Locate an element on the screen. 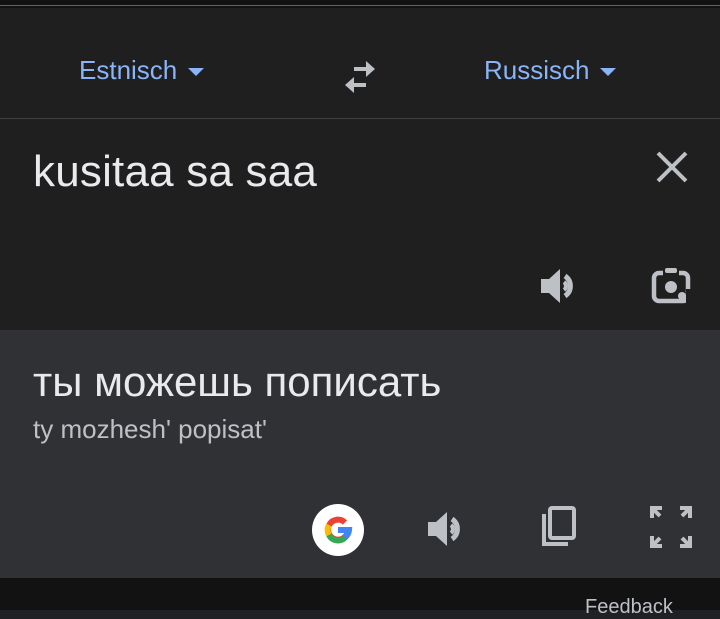 The height and width of the screenshot is (619, 720). source-text-input: kusitaa sa saa is located at coordinates (175, 172).